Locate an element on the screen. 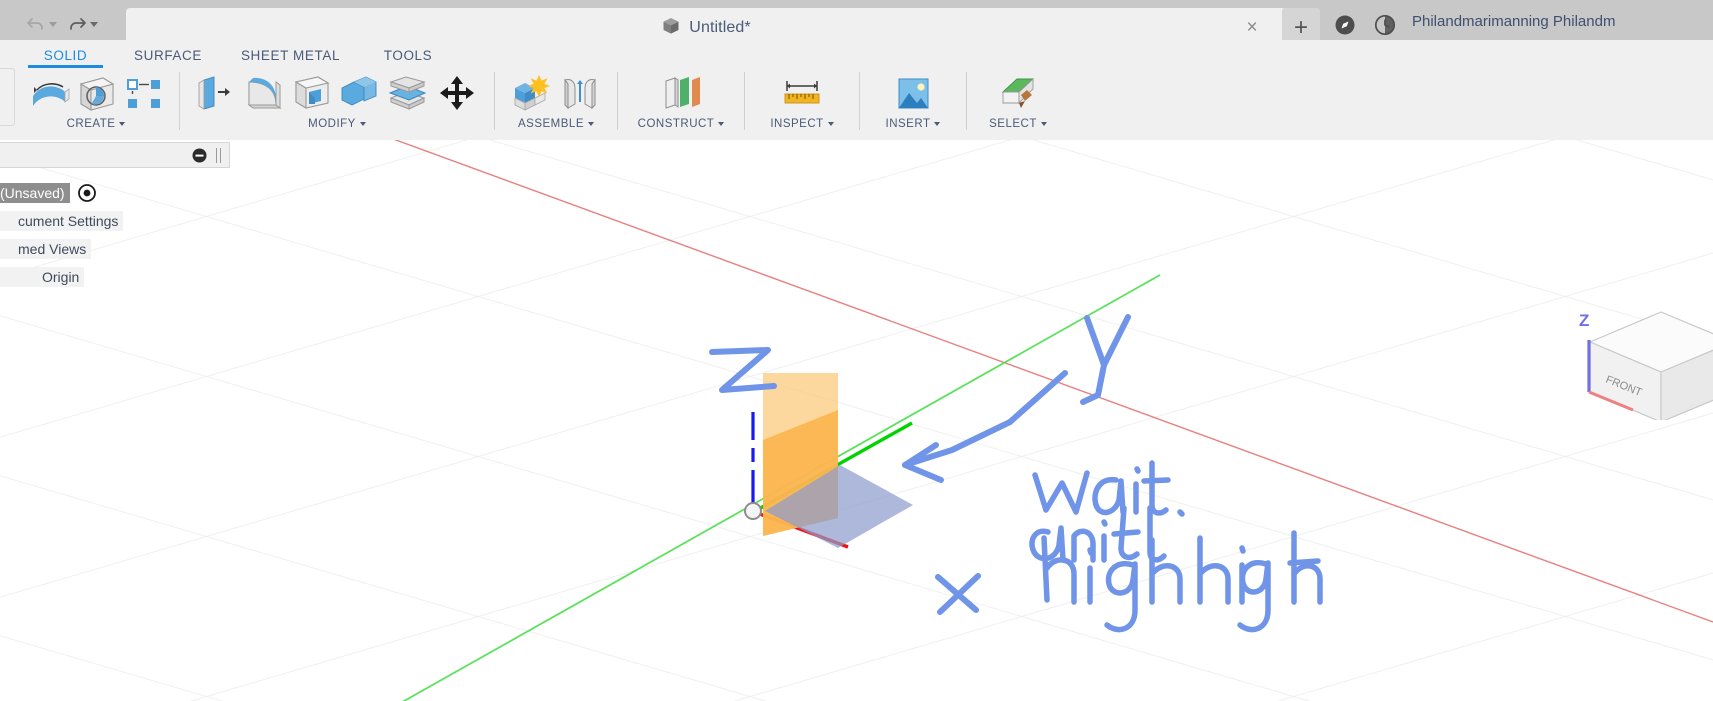  panel-assemble-label: ASSEMBLE is located at coordinates (556, 124).